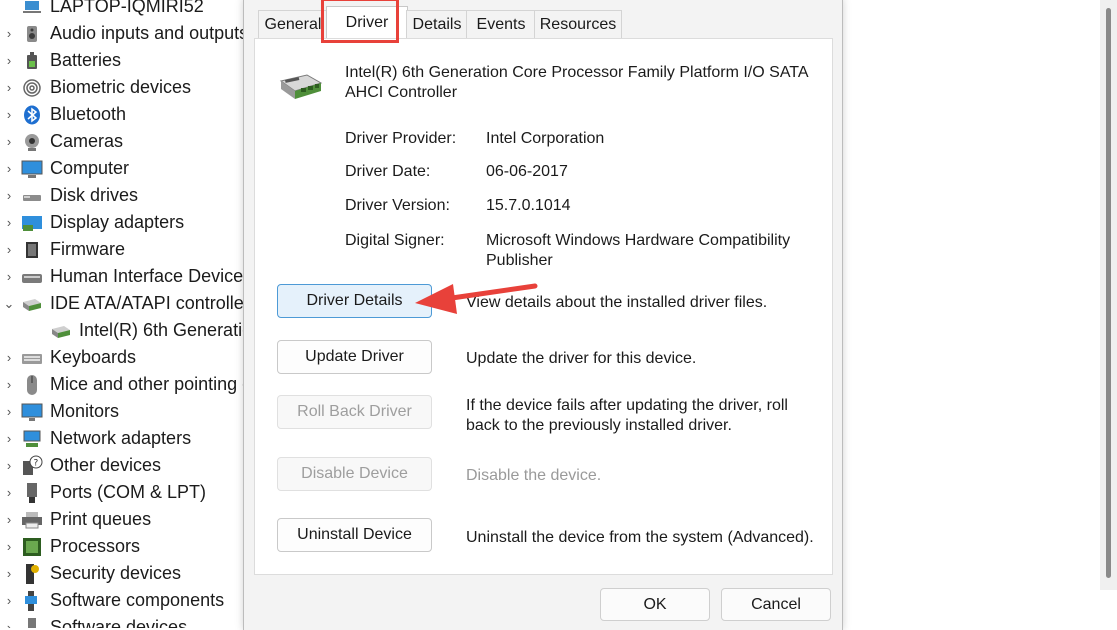 The height and width of the screenshot is (630, 1117). Describe the element at coordinates (32, 142) in the screenshot. I see `camera-icon` at that location.